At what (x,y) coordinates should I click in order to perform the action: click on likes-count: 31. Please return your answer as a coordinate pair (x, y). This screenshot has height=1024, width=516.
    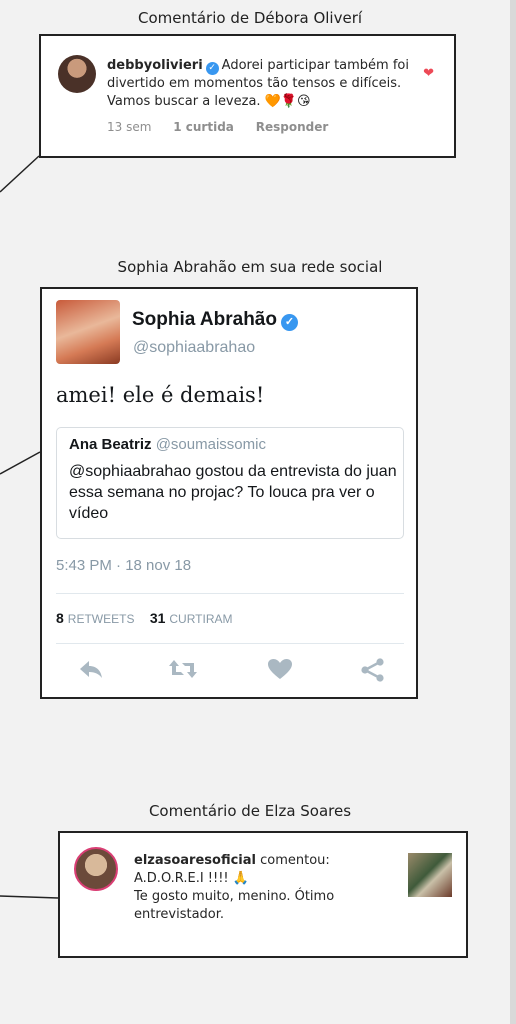
    Looking at the image, I should click on (157, 618).